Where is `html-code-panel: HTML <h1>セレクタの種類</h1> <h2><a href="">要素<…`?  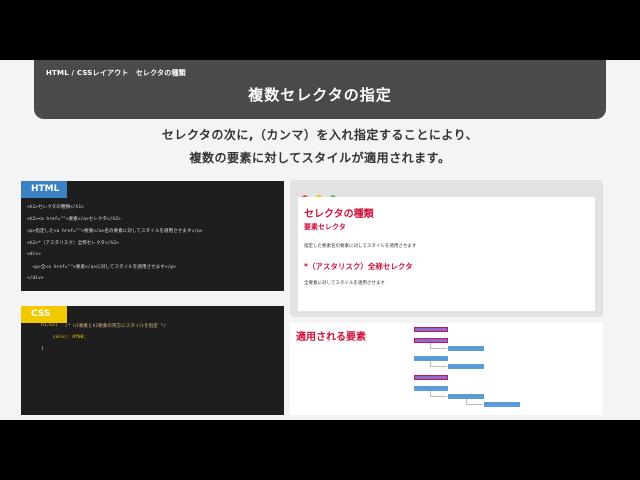 html-code-panel: HTML <h1>セレクタの種類</h1> <h2><a href="">要素<… is located at coordinates (152, 236).